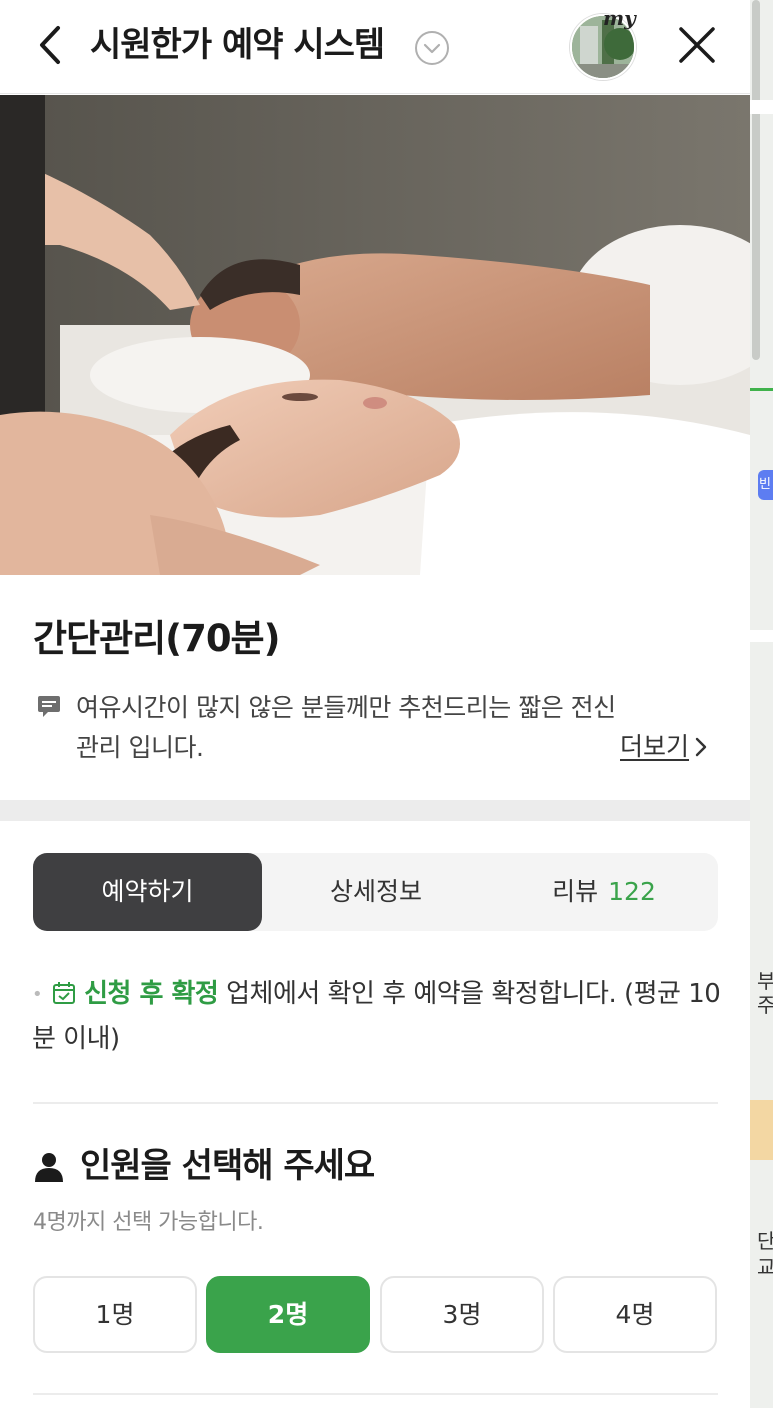  I want to click on title-dropdown-toggle, so click(432, 48).